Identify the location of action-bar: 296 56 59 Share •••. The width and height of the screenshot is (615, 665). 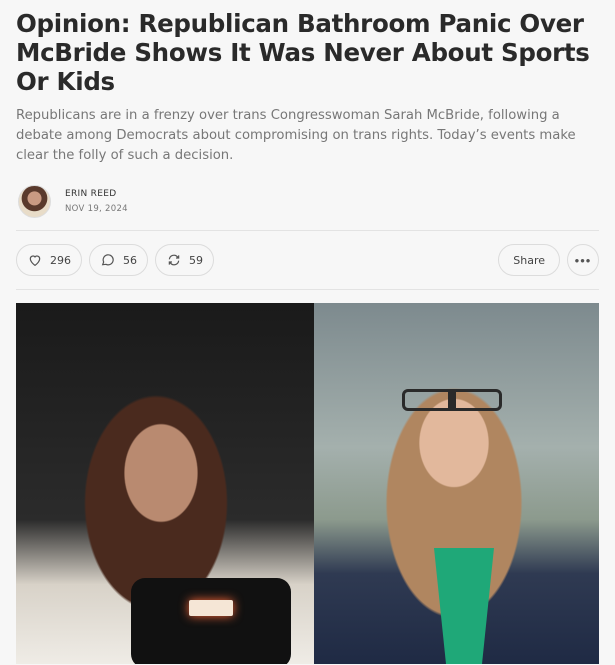
(307, 260).